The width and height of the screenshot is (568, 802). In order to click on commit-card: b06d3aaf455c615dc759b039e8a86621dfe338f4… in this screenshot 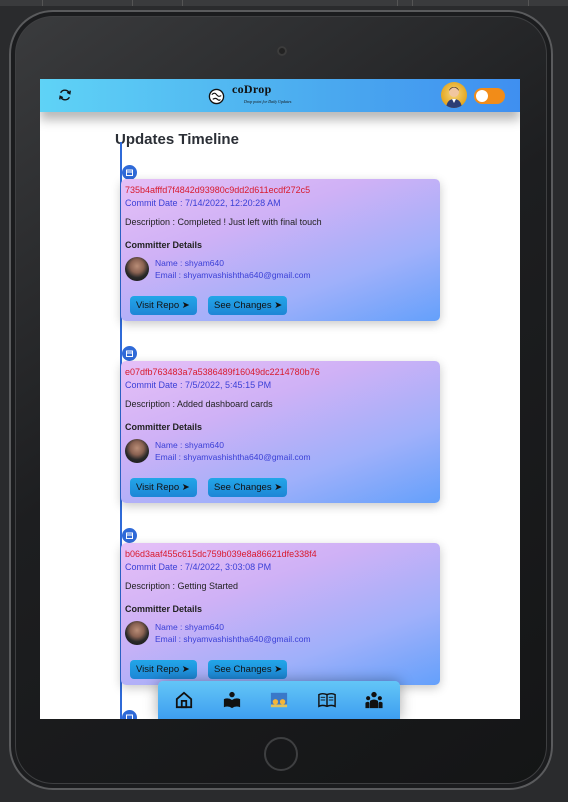, I will do `click(280, 614)`.